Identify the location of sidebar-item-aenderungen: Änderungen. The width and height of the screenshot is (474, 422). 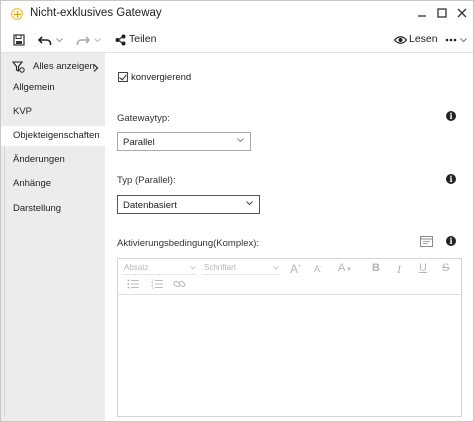
(53, 160).